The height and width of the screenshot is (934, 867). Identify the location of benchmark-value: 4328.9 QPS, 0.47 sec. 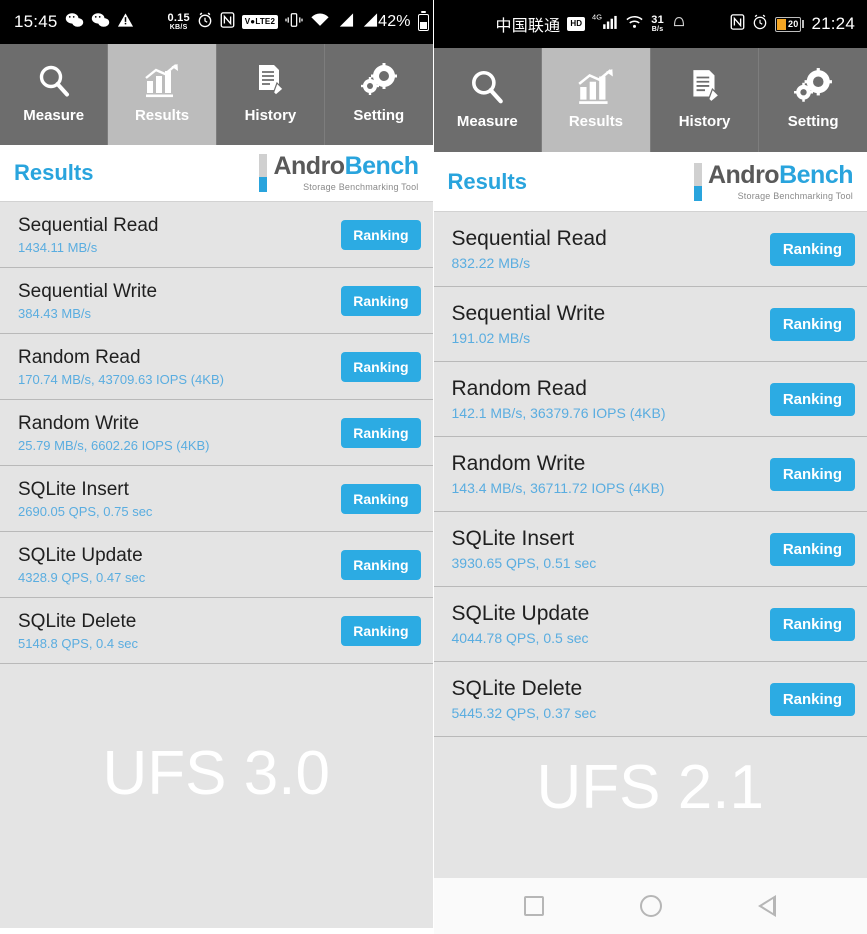
(82, 577).